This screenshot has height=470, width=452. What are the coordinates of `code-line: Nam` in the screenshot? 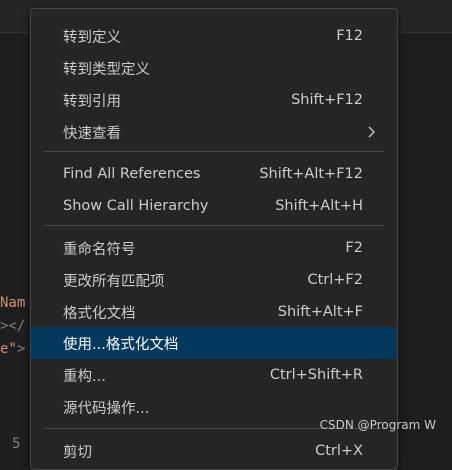 It's located at (13, 303).